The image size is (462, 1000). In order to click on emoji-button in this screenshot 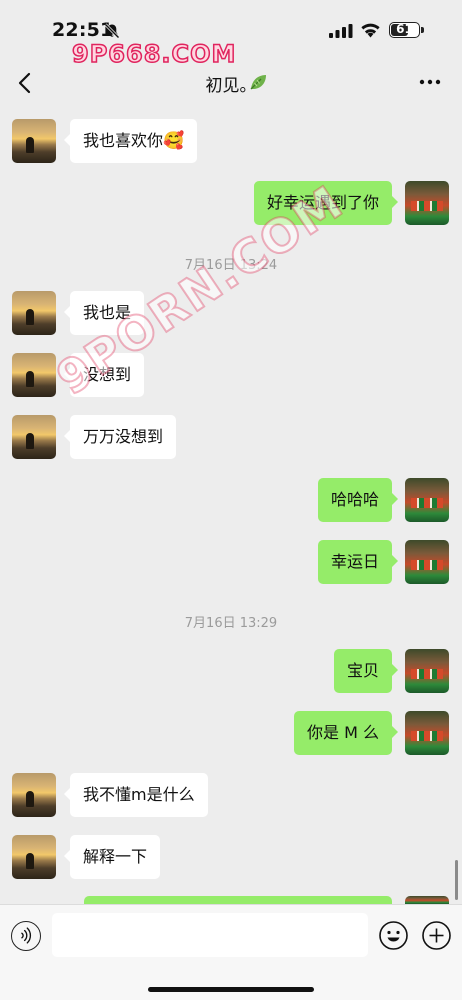, I will do `click(393, 935)`.